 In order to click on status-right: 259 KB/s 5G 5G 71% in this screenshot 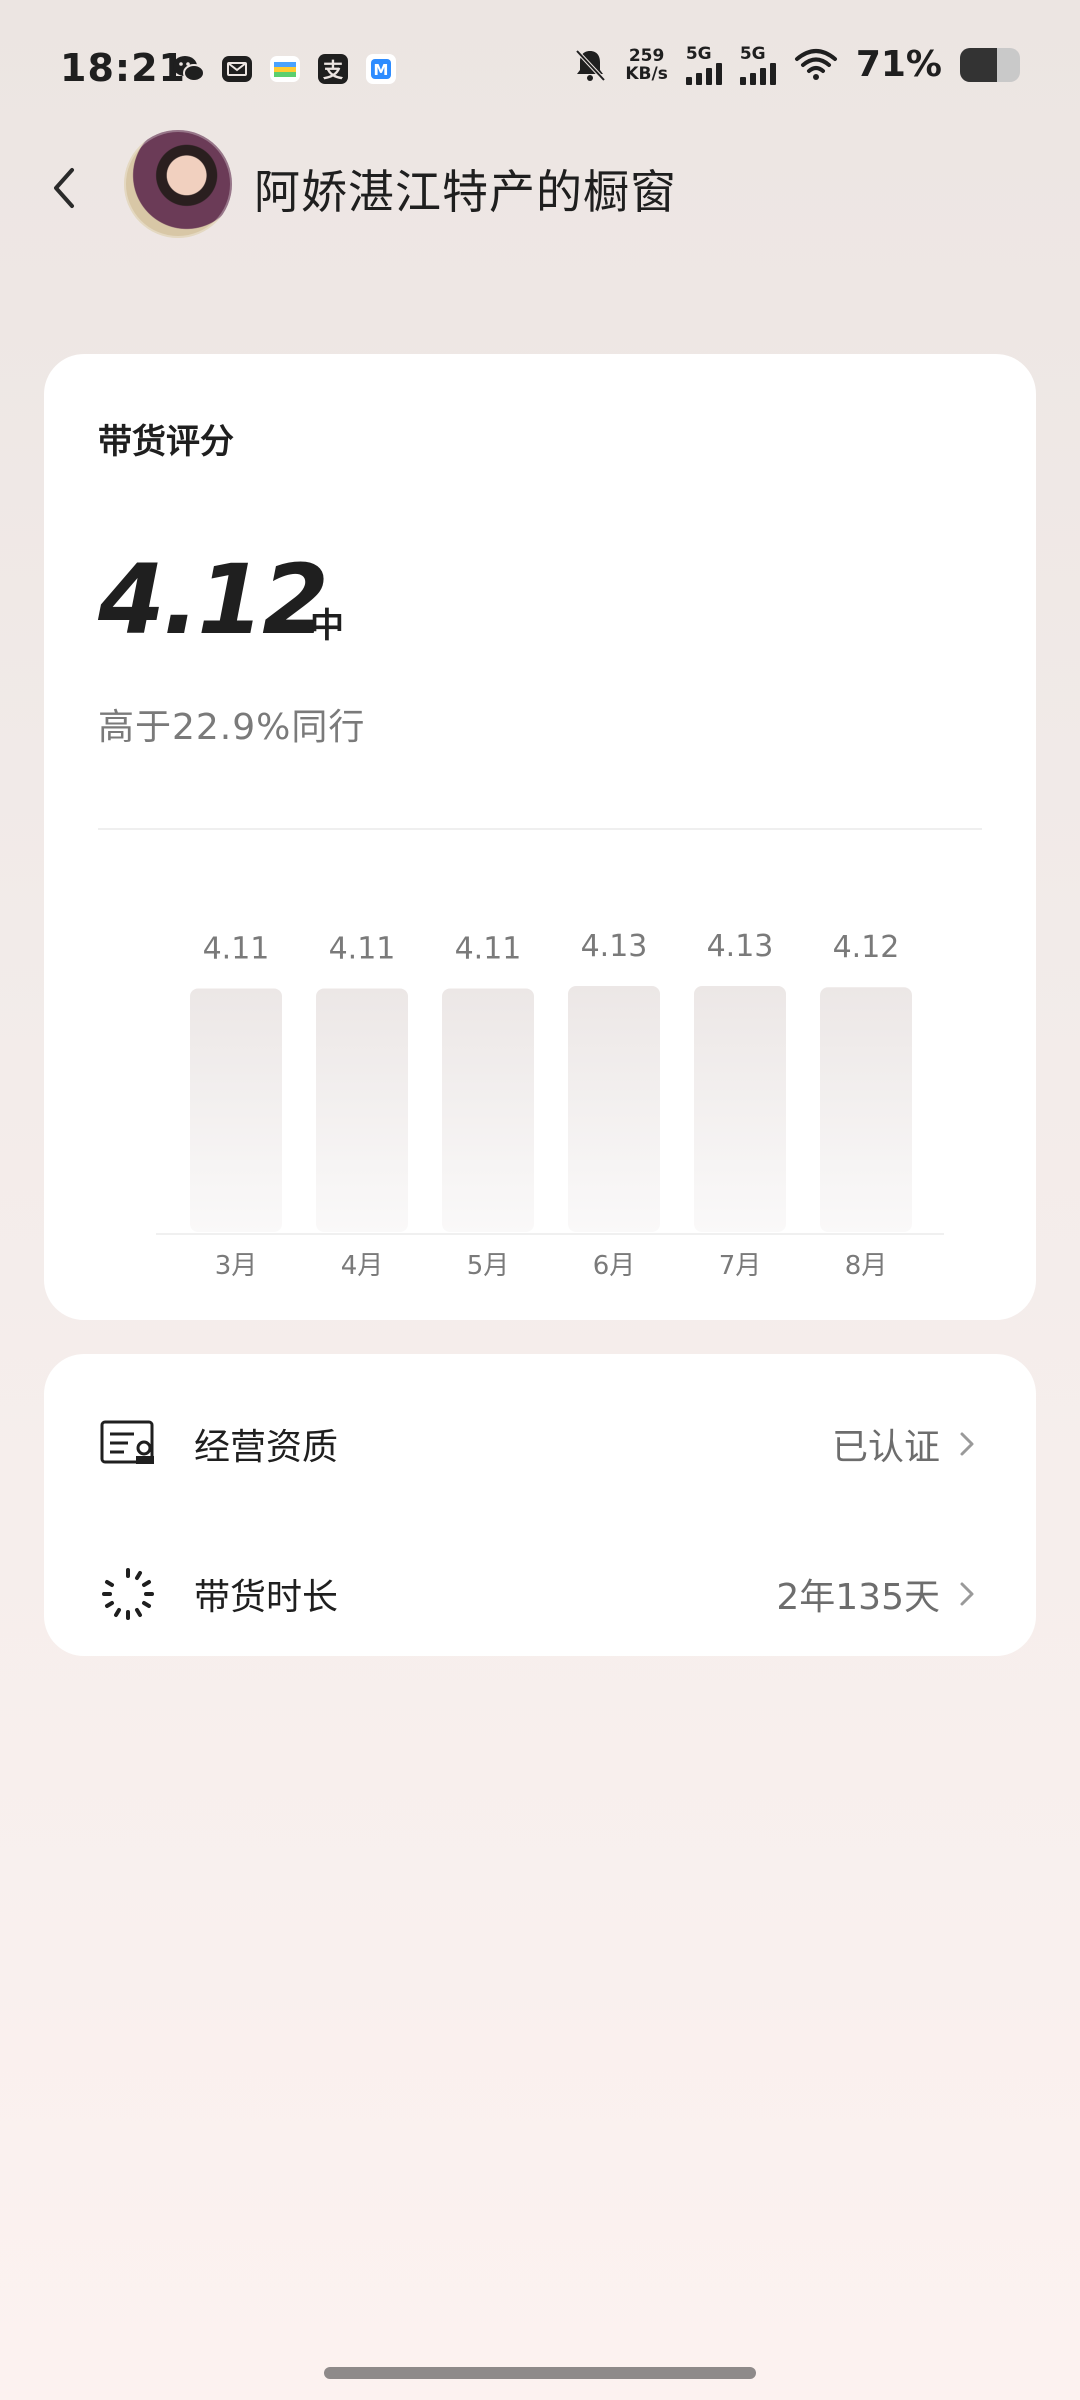, I will do `click(796, 64)`.